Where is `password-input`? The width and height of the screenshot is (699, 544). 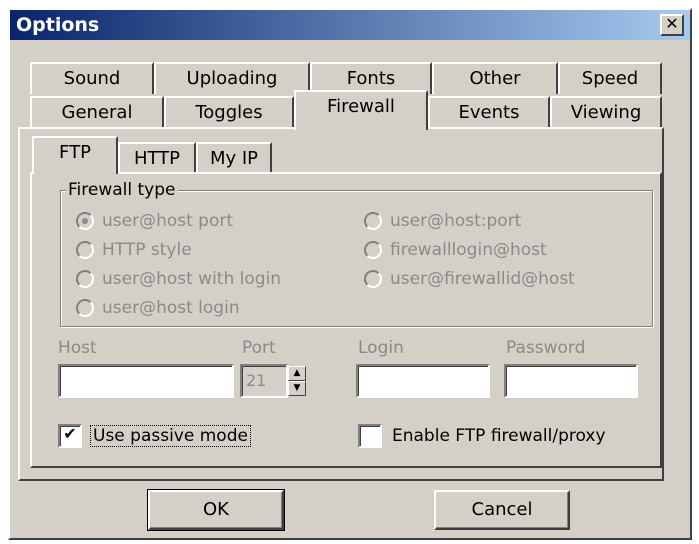
password-input is located at coordinates (571, 381).